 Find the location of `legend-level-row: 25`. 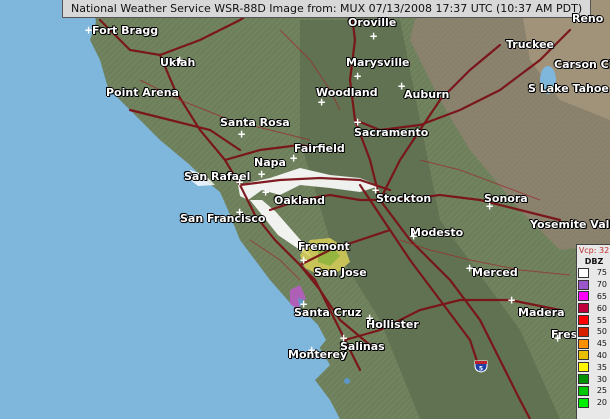

legend-level-row: 25 is located at coordinates (593, 391).